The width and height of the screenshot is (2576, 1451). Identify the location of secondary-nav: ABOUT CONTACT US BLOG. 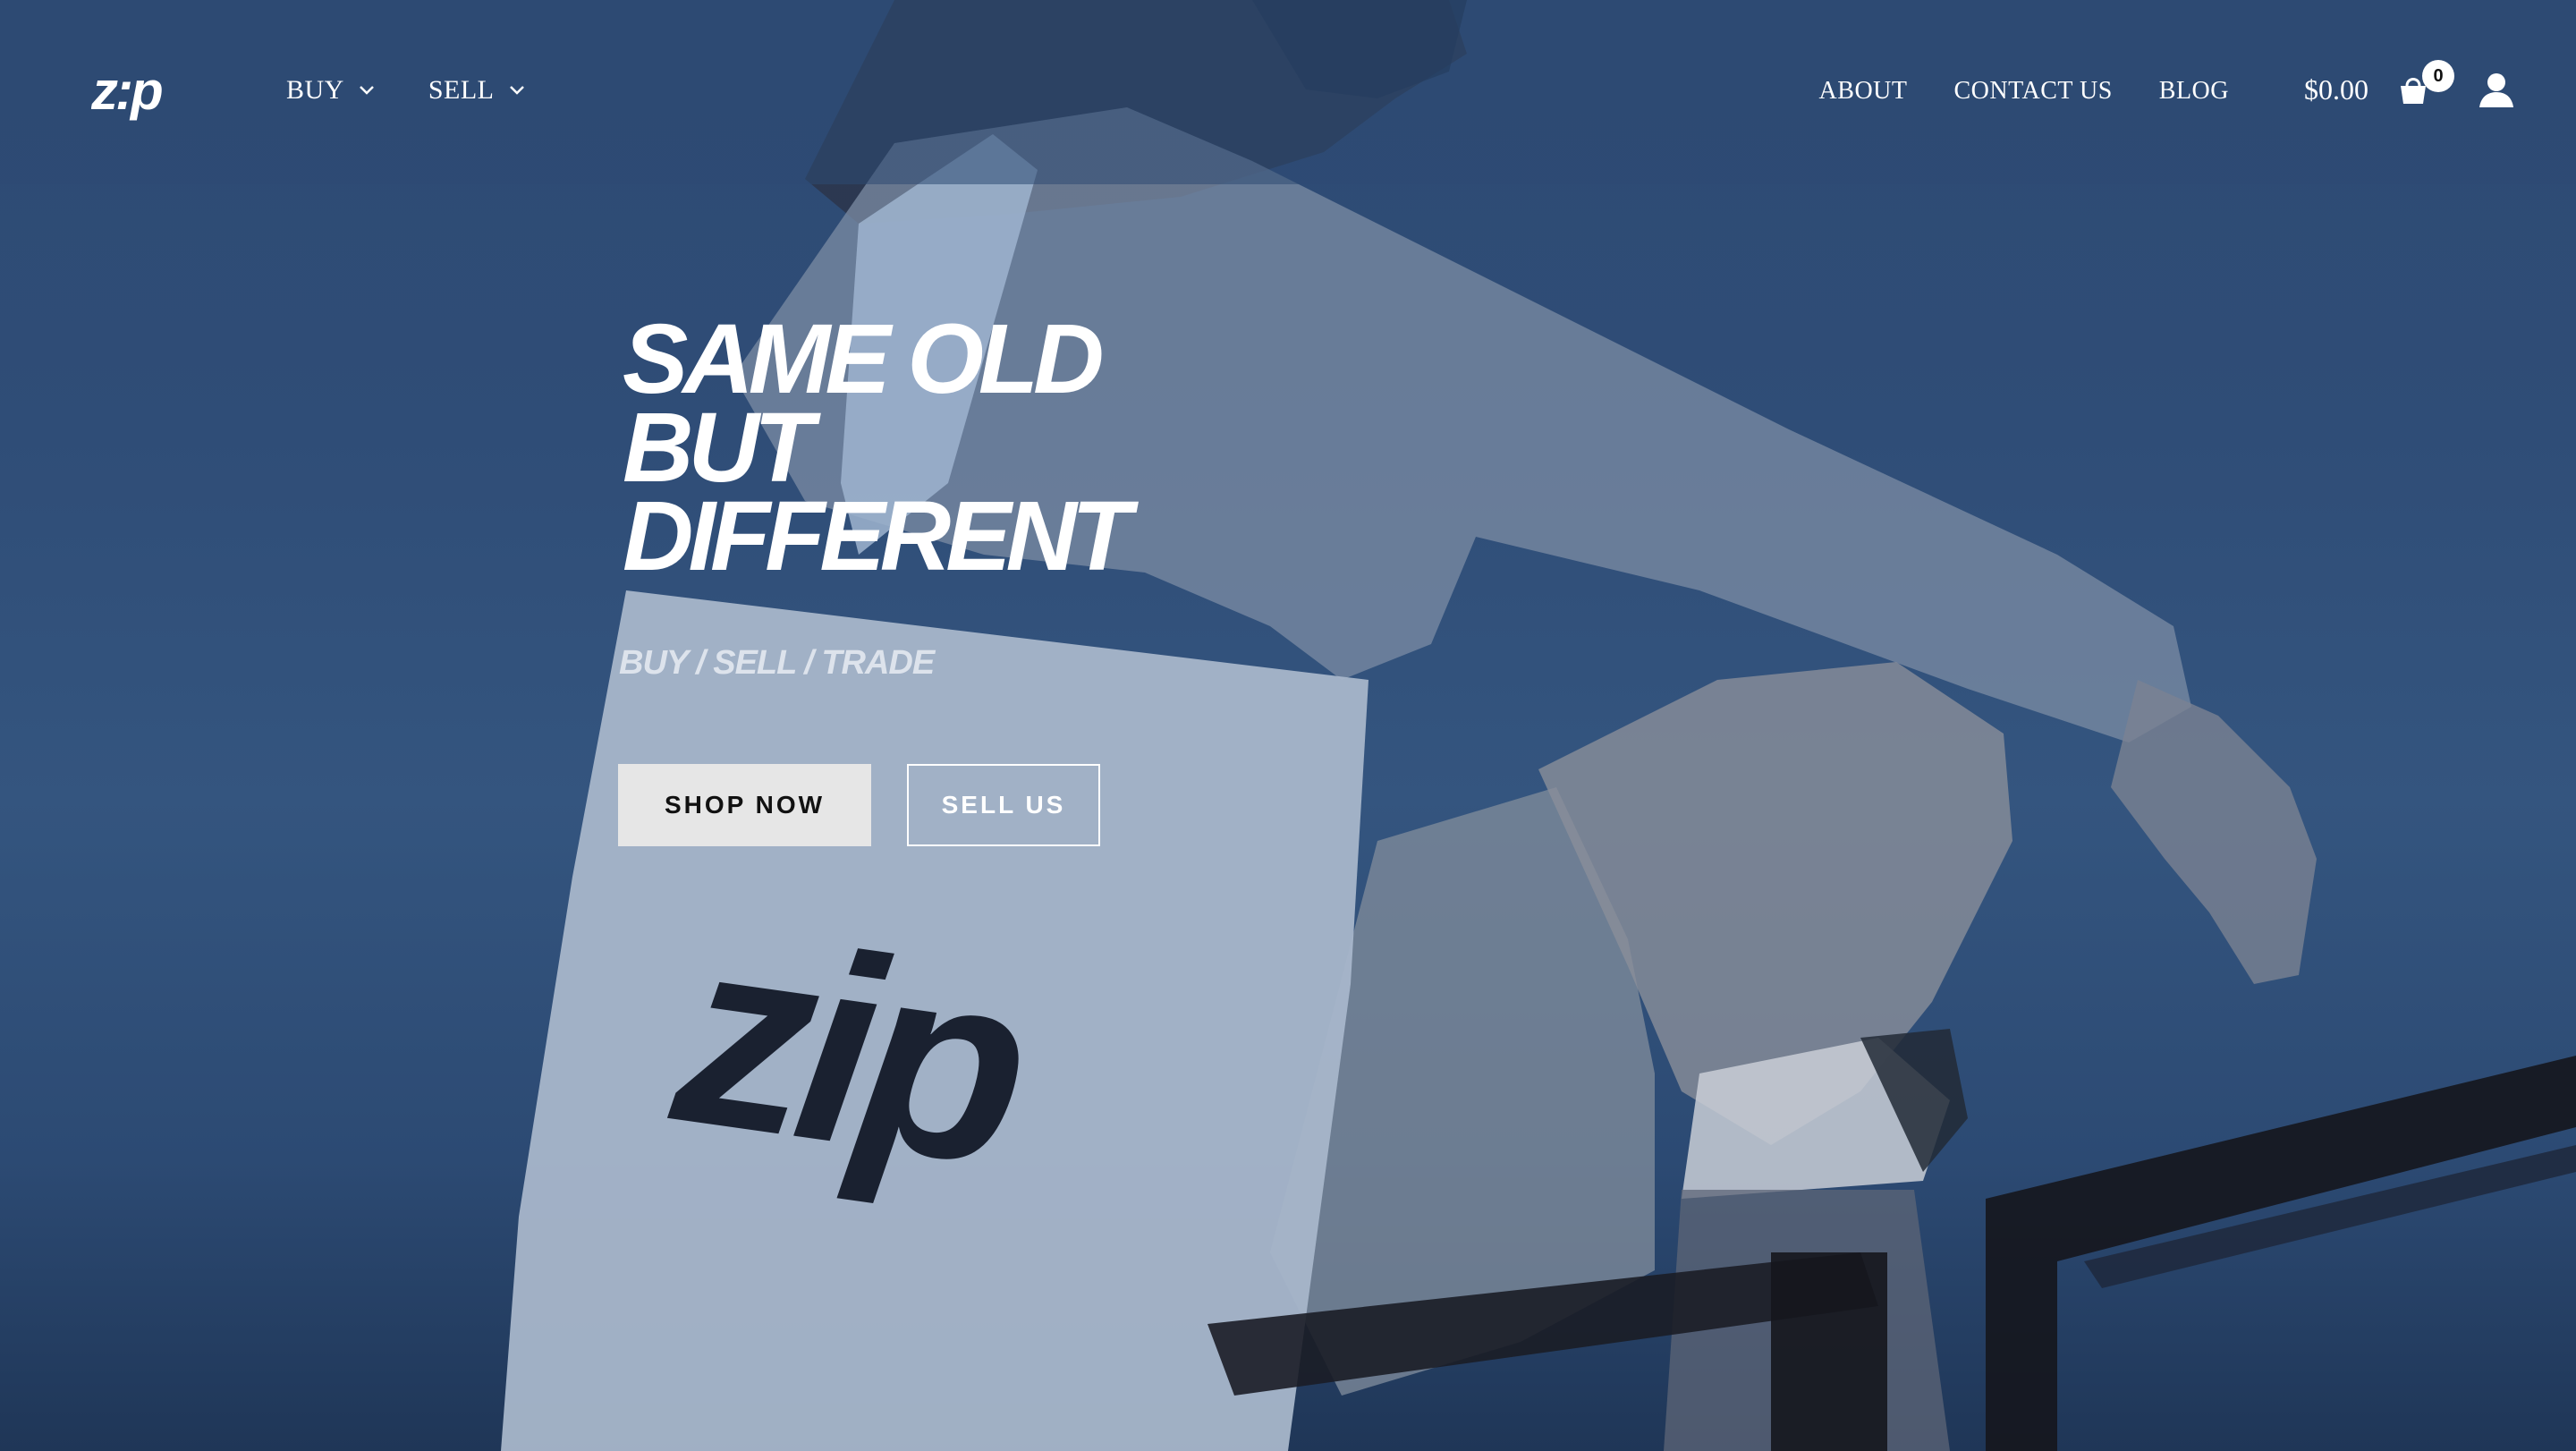
(2024, 91).